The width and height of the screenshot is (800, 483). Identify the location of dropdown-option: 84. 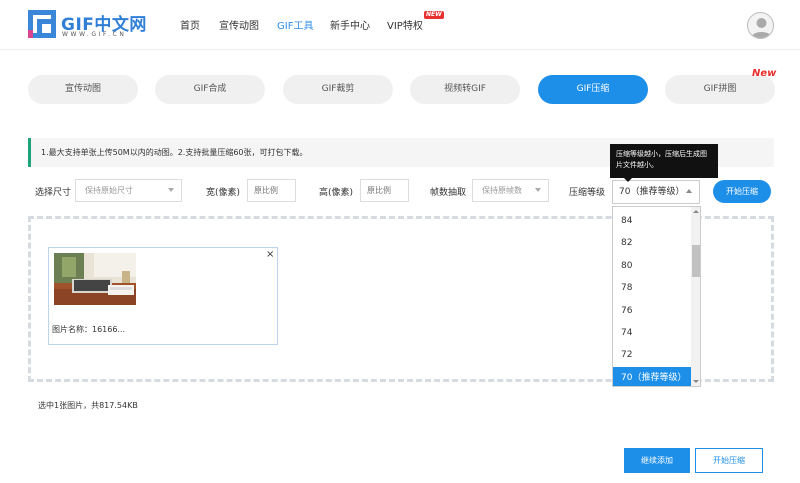
(652, 221).